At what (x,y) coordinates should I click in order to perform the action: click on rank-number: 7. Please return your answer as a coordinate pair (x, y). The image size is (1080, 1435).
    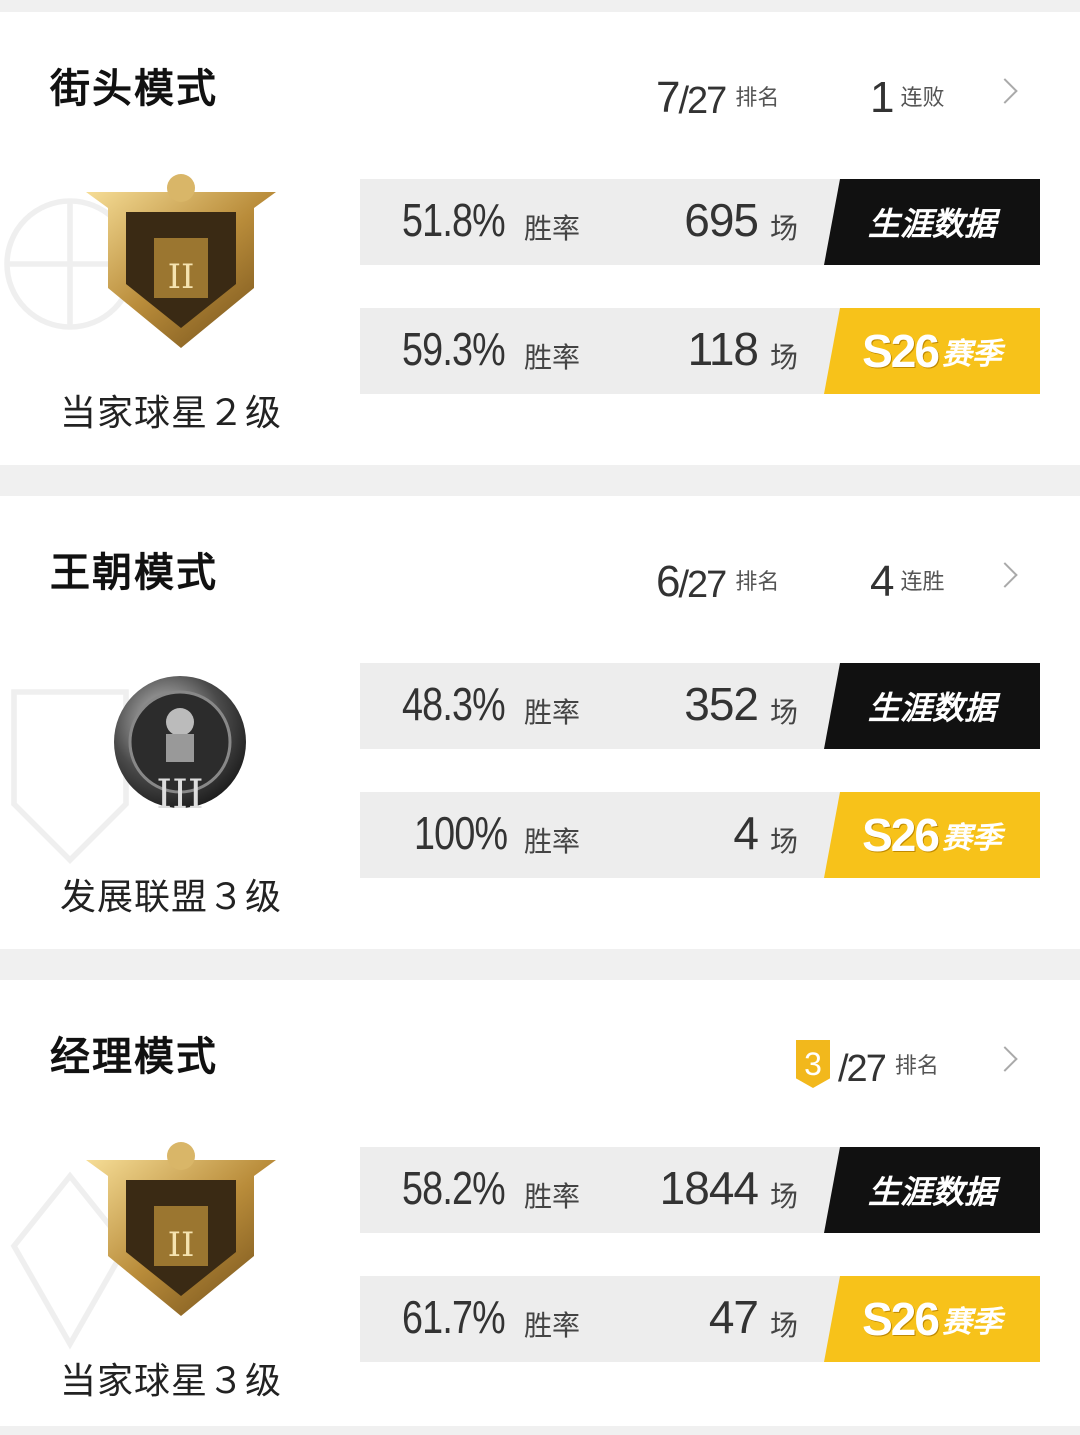
    Looking at the image, I should click on (668, 97).